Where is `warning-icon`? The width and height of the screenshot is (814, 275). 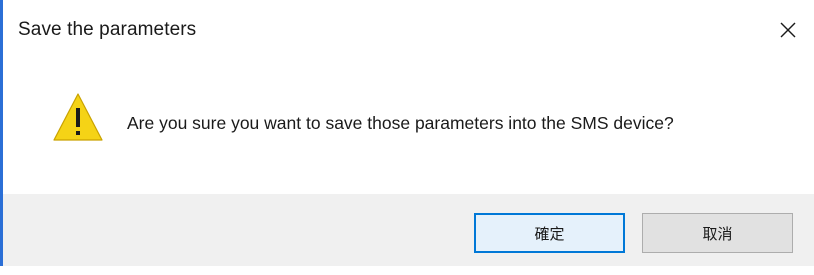 warning-icon is located at coordinates (78, 117).